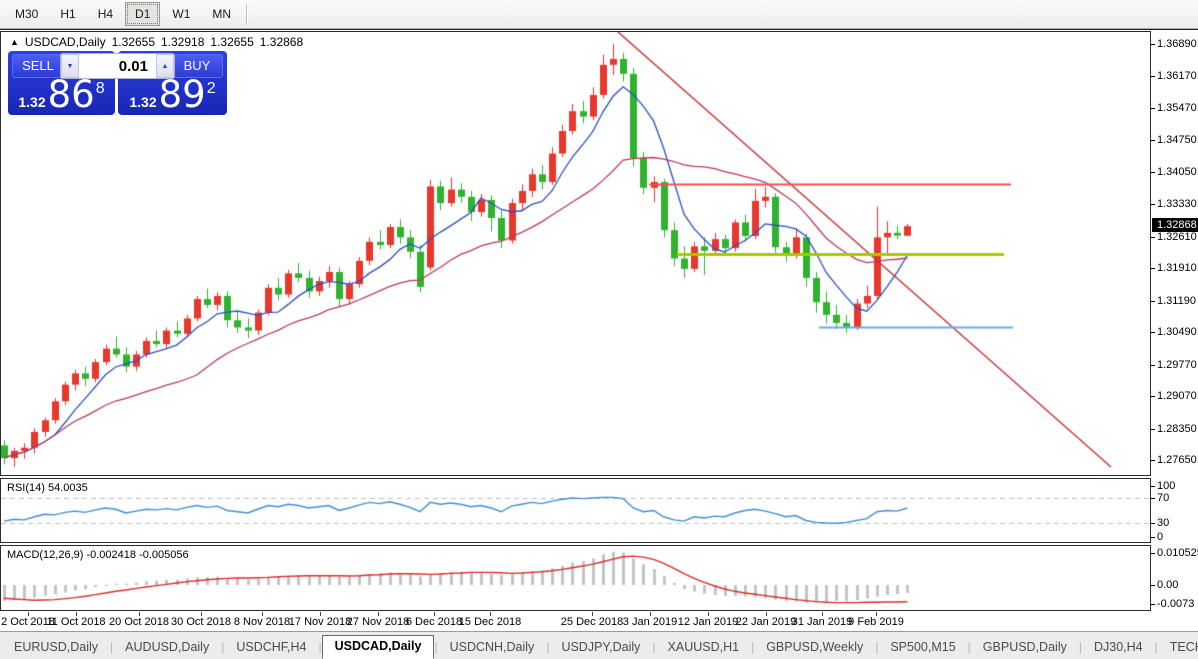 The width and height of the screenshot is (1198, 659). I want to click on rsi-axis-label: 30, so click(1163, 523).